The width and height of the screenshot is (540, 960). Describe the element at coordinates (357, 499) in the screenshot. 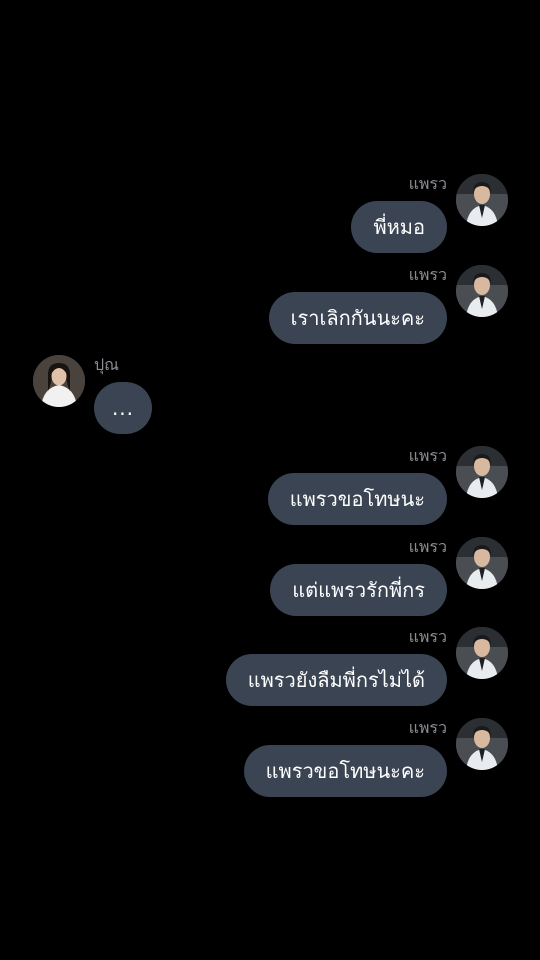

I see `message-bubble: แพรวขอโทษนะ` at that location.